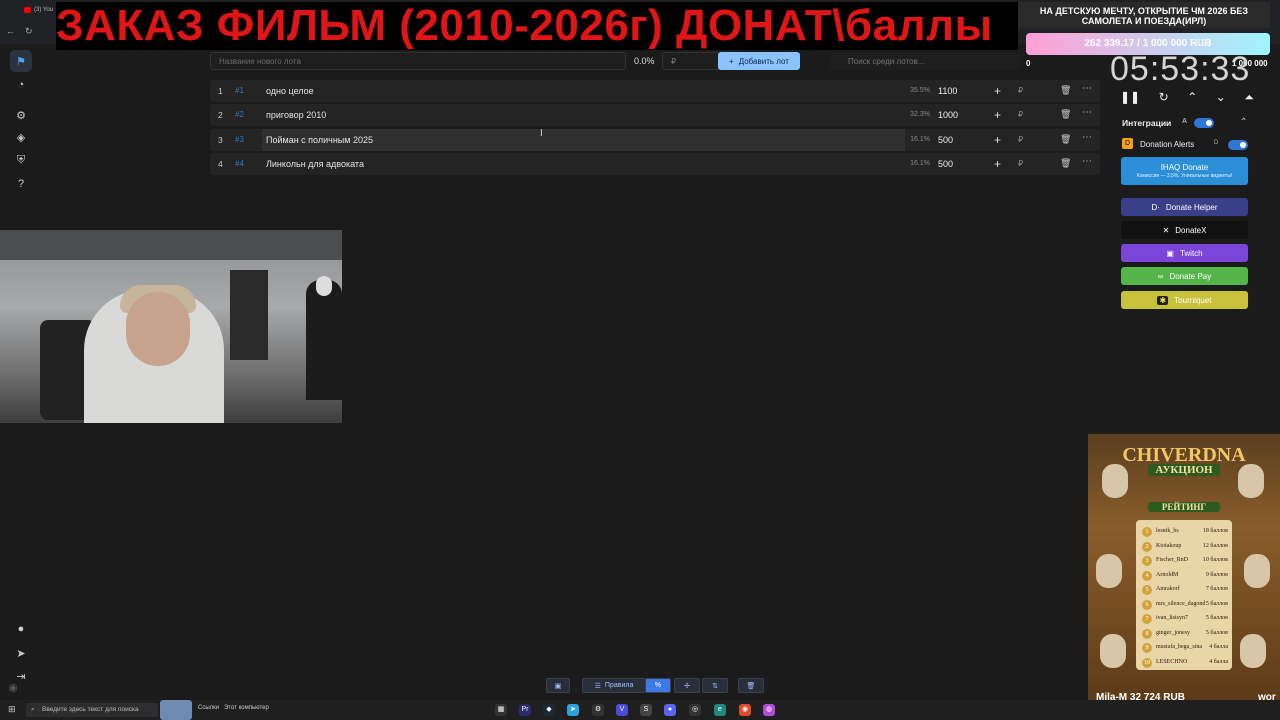 This screenshot has width=1280, height=720. What do you see at coordinates (418, 61) in the screenshot?
I see `new-lot-name-input` at bounding box center [418, 61].